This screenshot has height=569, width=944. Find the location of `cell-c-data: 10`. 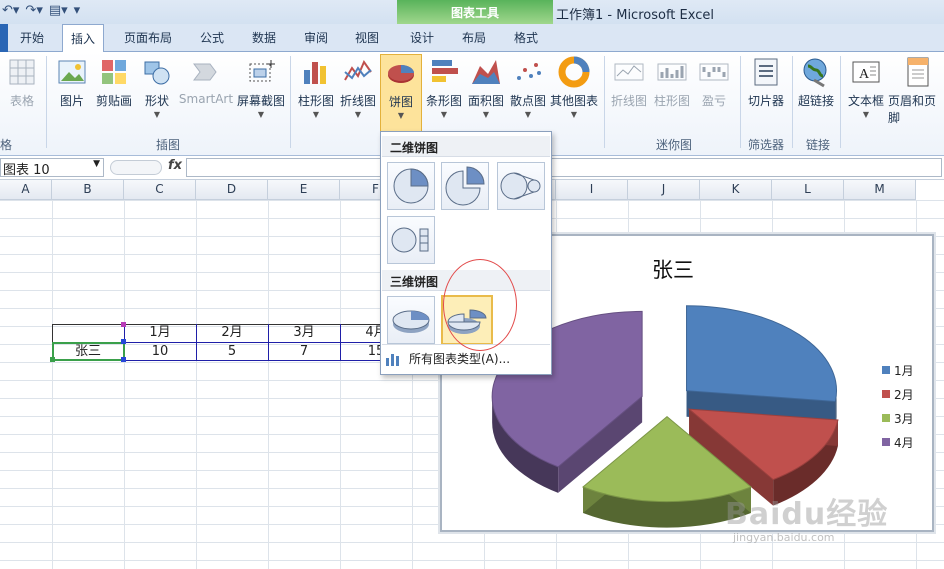

cell-c-data: 10 is located at coordinates (160, 352).